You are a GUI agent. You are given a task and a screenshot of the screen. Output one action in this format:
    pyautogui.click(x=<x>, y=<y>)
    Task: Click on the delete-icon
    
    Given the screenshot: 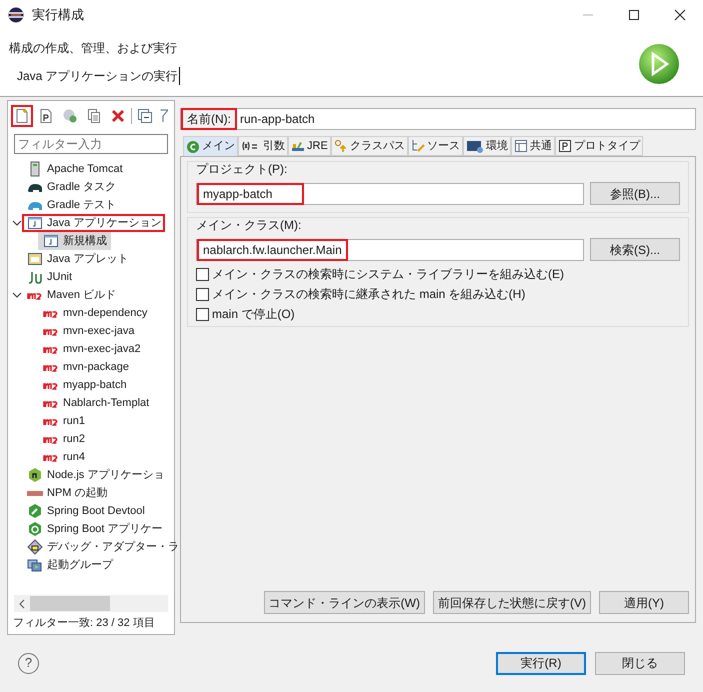 What is the action you would take?
    pyautogui.click(x=118, y=116)
    